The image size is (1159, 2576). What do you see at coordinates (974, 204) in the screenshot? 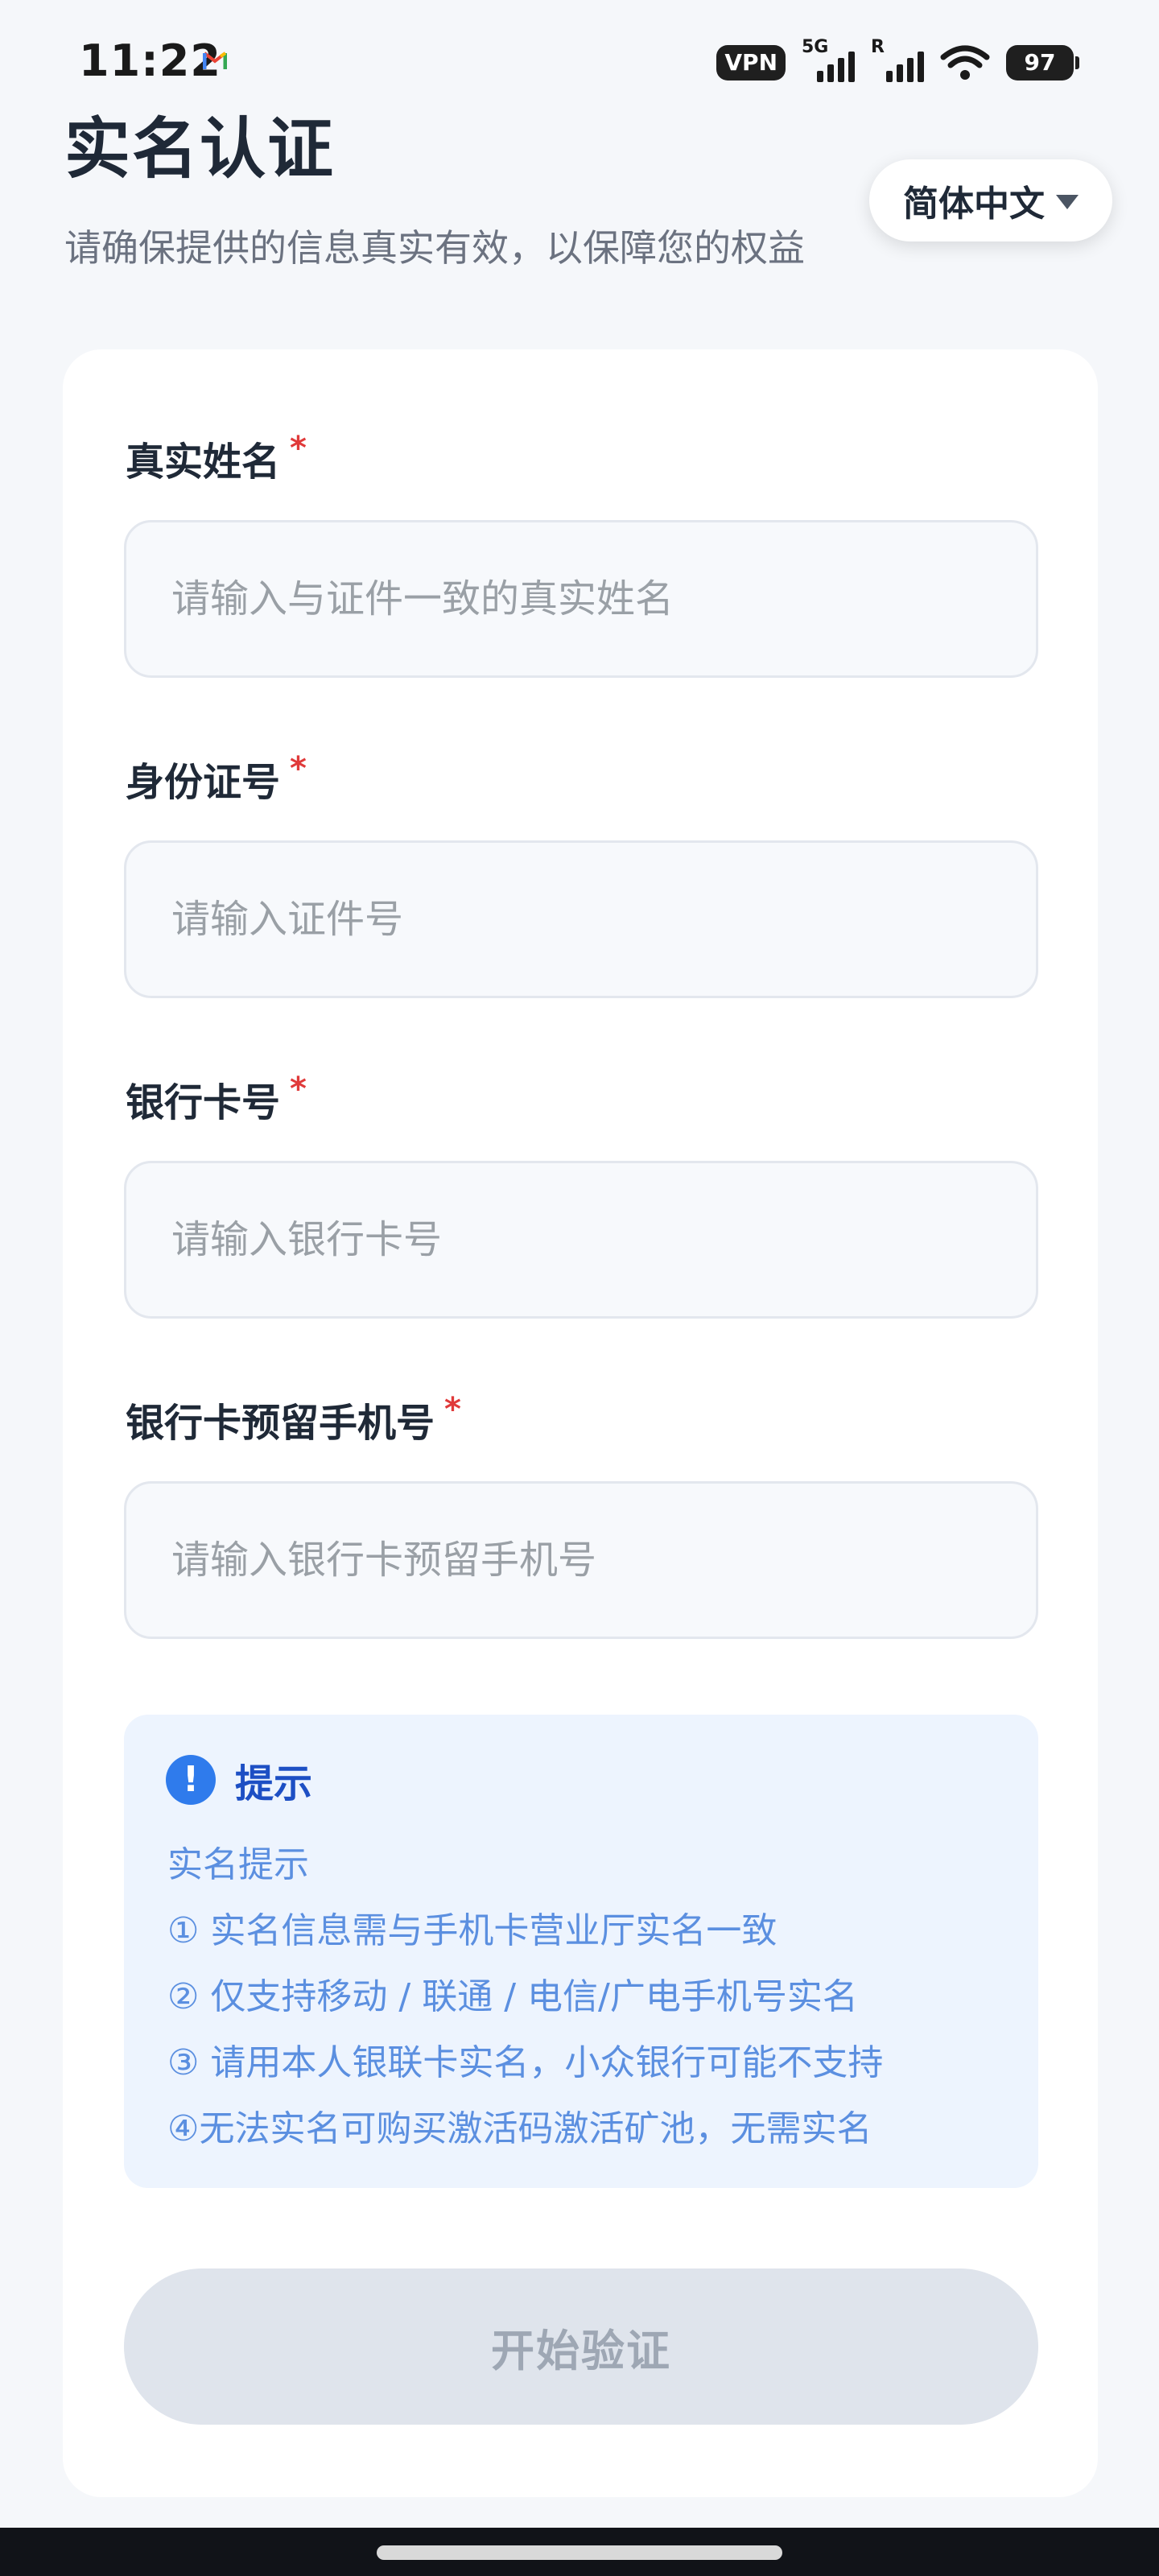
I see `language-label: 简体中文` at bounding box center [974, 204].